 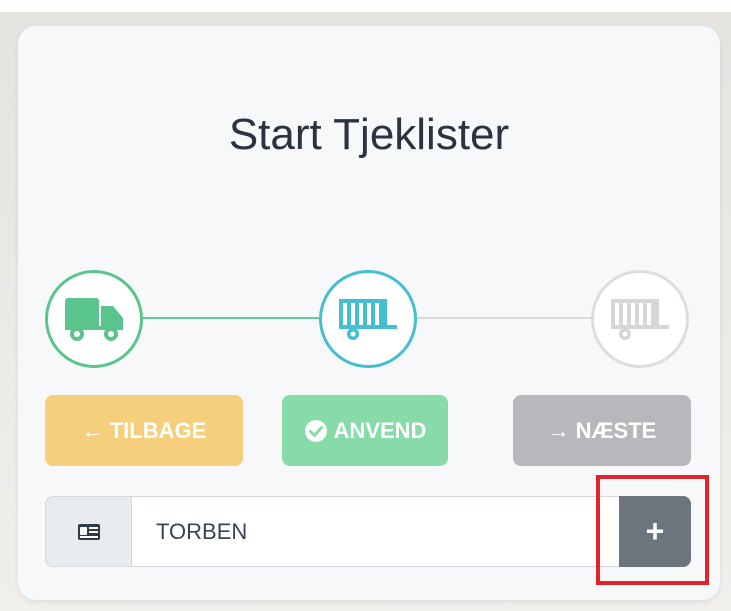 I want to click on back-button: ← TILBAGE, so click(x=144, y=430).